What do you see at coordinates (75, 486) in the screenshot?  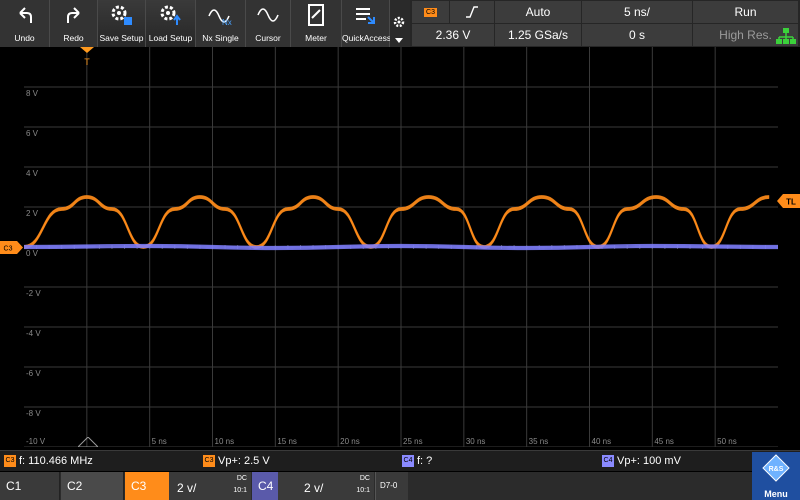 I see `channel-name: C2` at bounding box center [75, 486].